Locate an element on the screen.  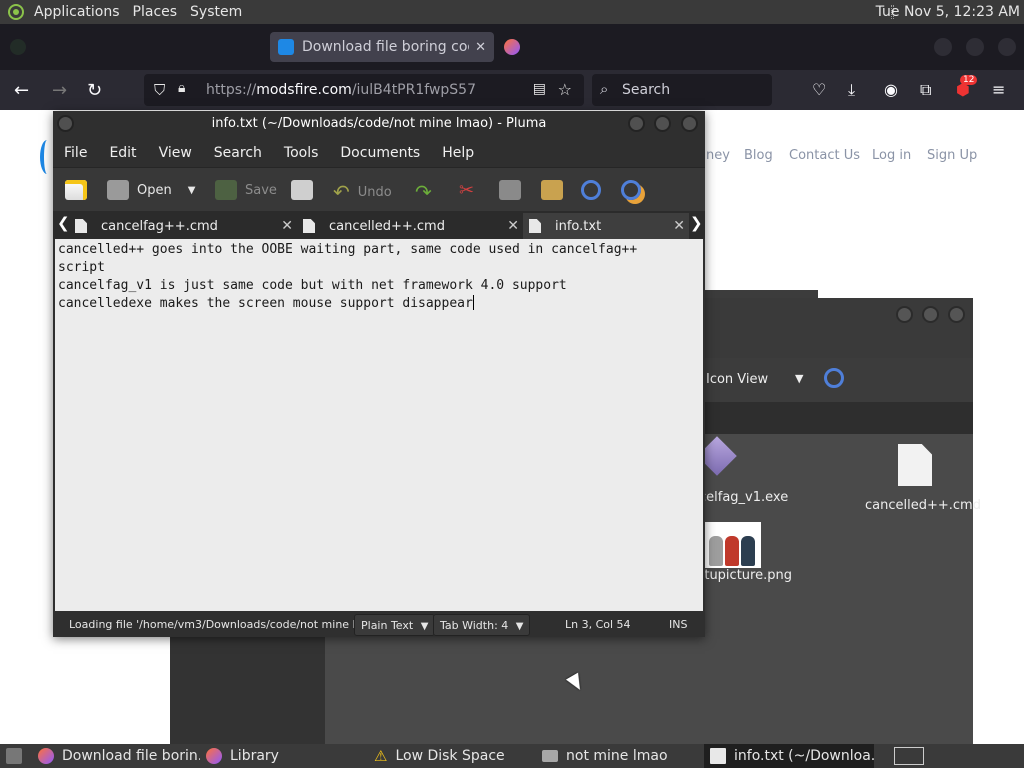
search-icon is located at coordinates (834, 378).